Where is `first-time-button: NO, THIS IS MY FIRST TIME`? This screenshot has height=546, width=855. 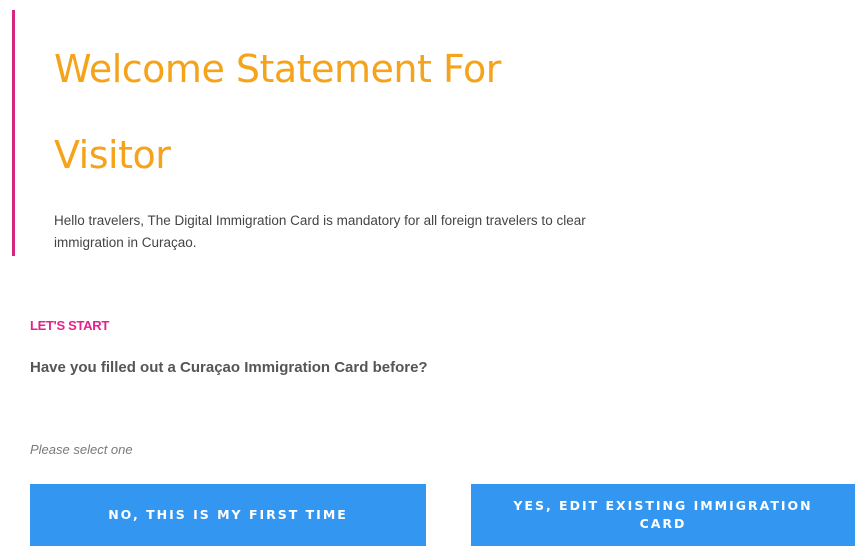
first-time-button: NO, THIS IS MY FIRST TIME is located at coordinates (228, 515).